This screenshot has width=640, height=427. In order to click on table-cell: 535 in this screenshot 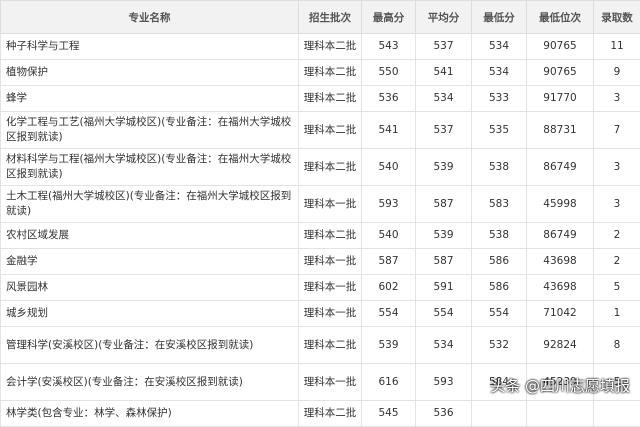, I will do `click(499, 130)`.